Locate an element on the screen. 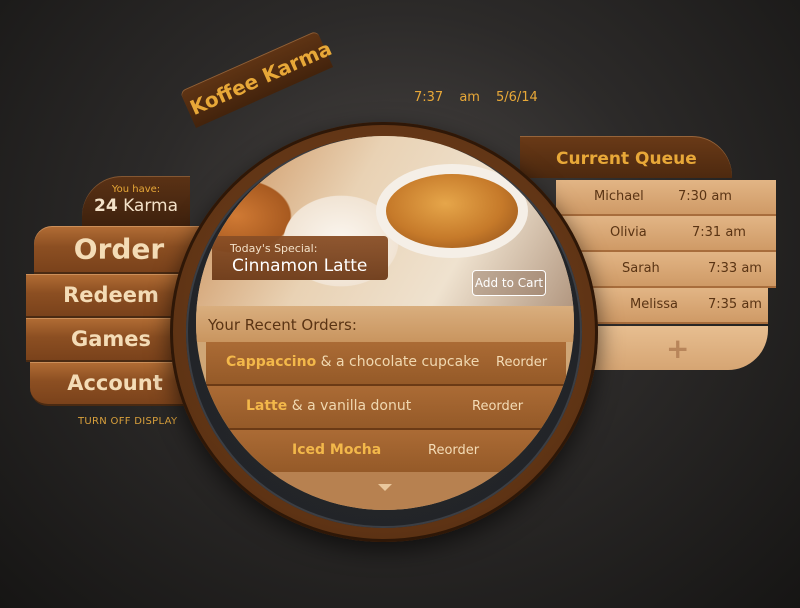 The height and width of the screenshot is (608, 800). order-item: Cappaccino is located at coordinates (271, 362).